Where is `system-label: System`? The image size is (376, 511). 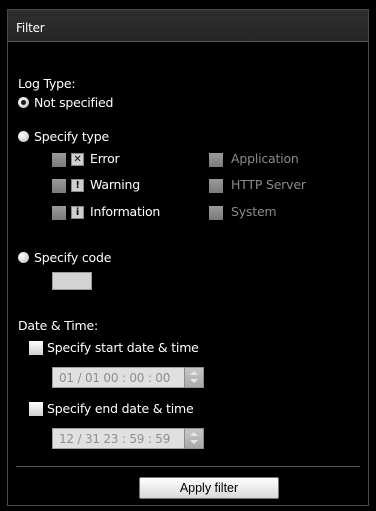
system-label: System is located at coordinates (254, 211).